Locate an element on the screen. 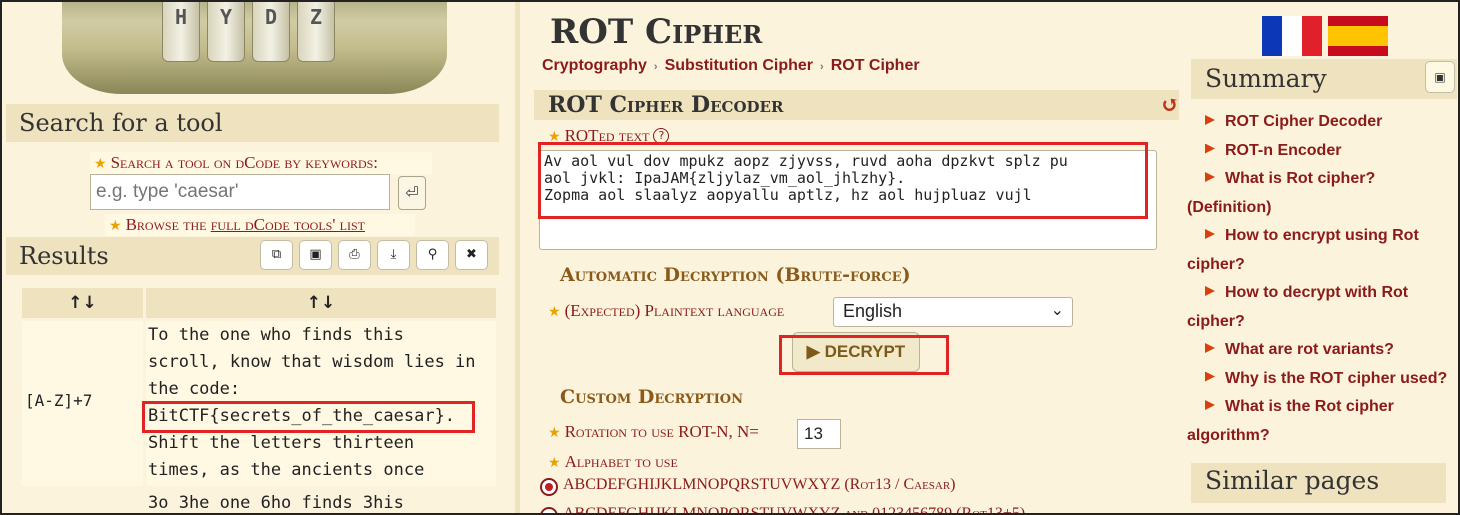 This screenshot has width=1460, height=515. alphabet-label: ★ Alphabet to use is located at coordinates (613, 461).